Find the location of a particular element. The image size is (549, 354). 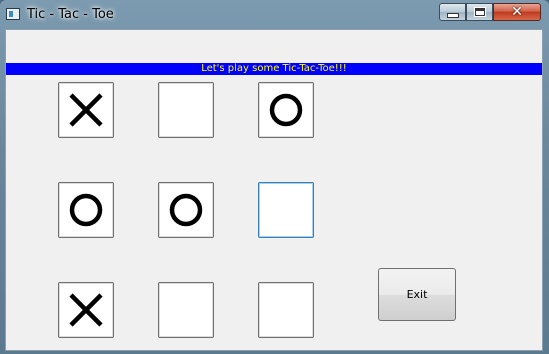

exit-button: Exit is located at coordinates (417, 294).